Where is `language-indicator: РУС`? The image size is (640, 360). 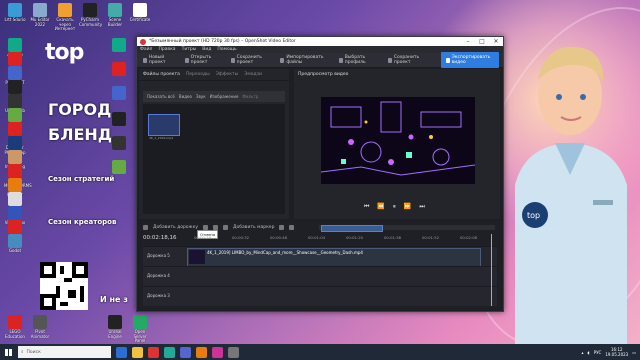
language-indicator: РУС is located at coordinates (598, 352).